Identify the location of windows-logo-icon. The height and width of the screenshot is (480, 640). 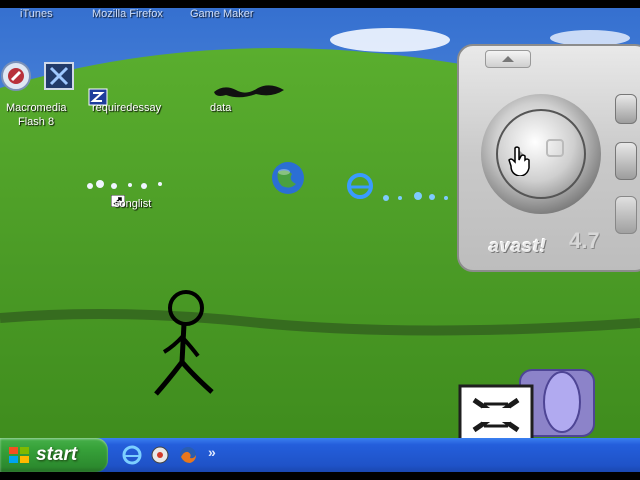
(19, 455).